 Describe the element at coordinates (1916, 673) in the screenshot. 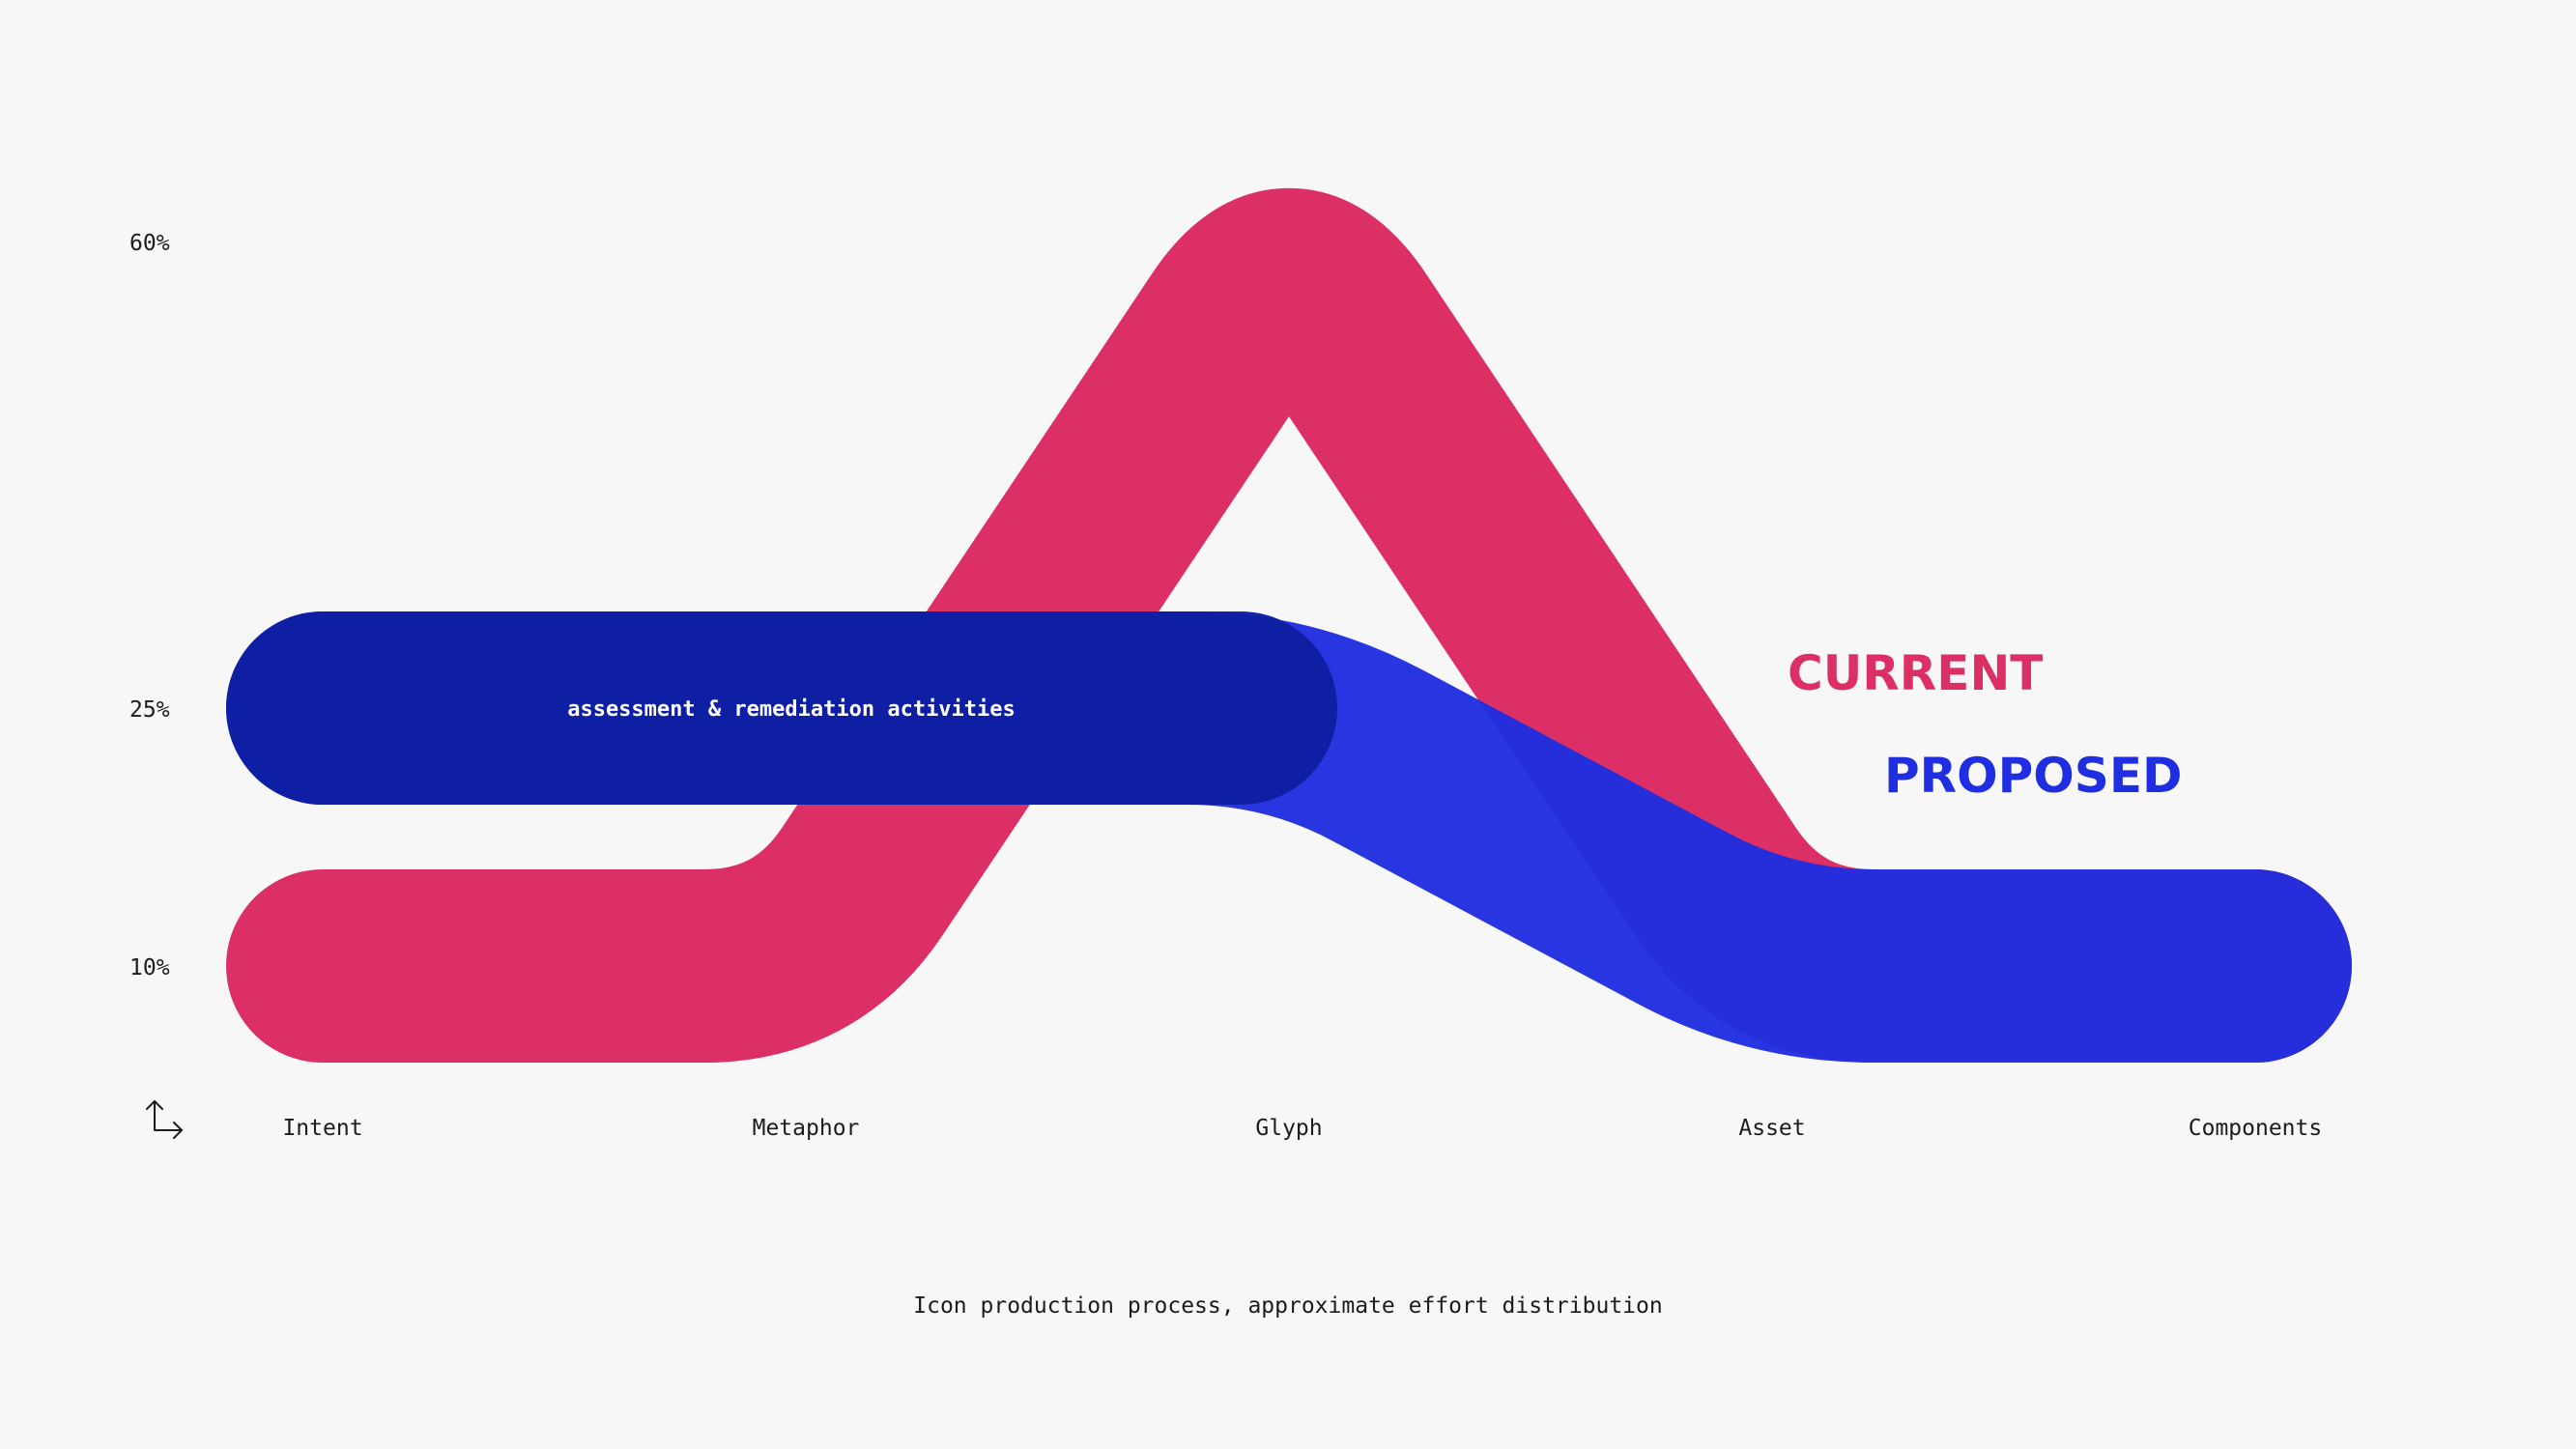

I see `legend-current: CURRENT` at that location.